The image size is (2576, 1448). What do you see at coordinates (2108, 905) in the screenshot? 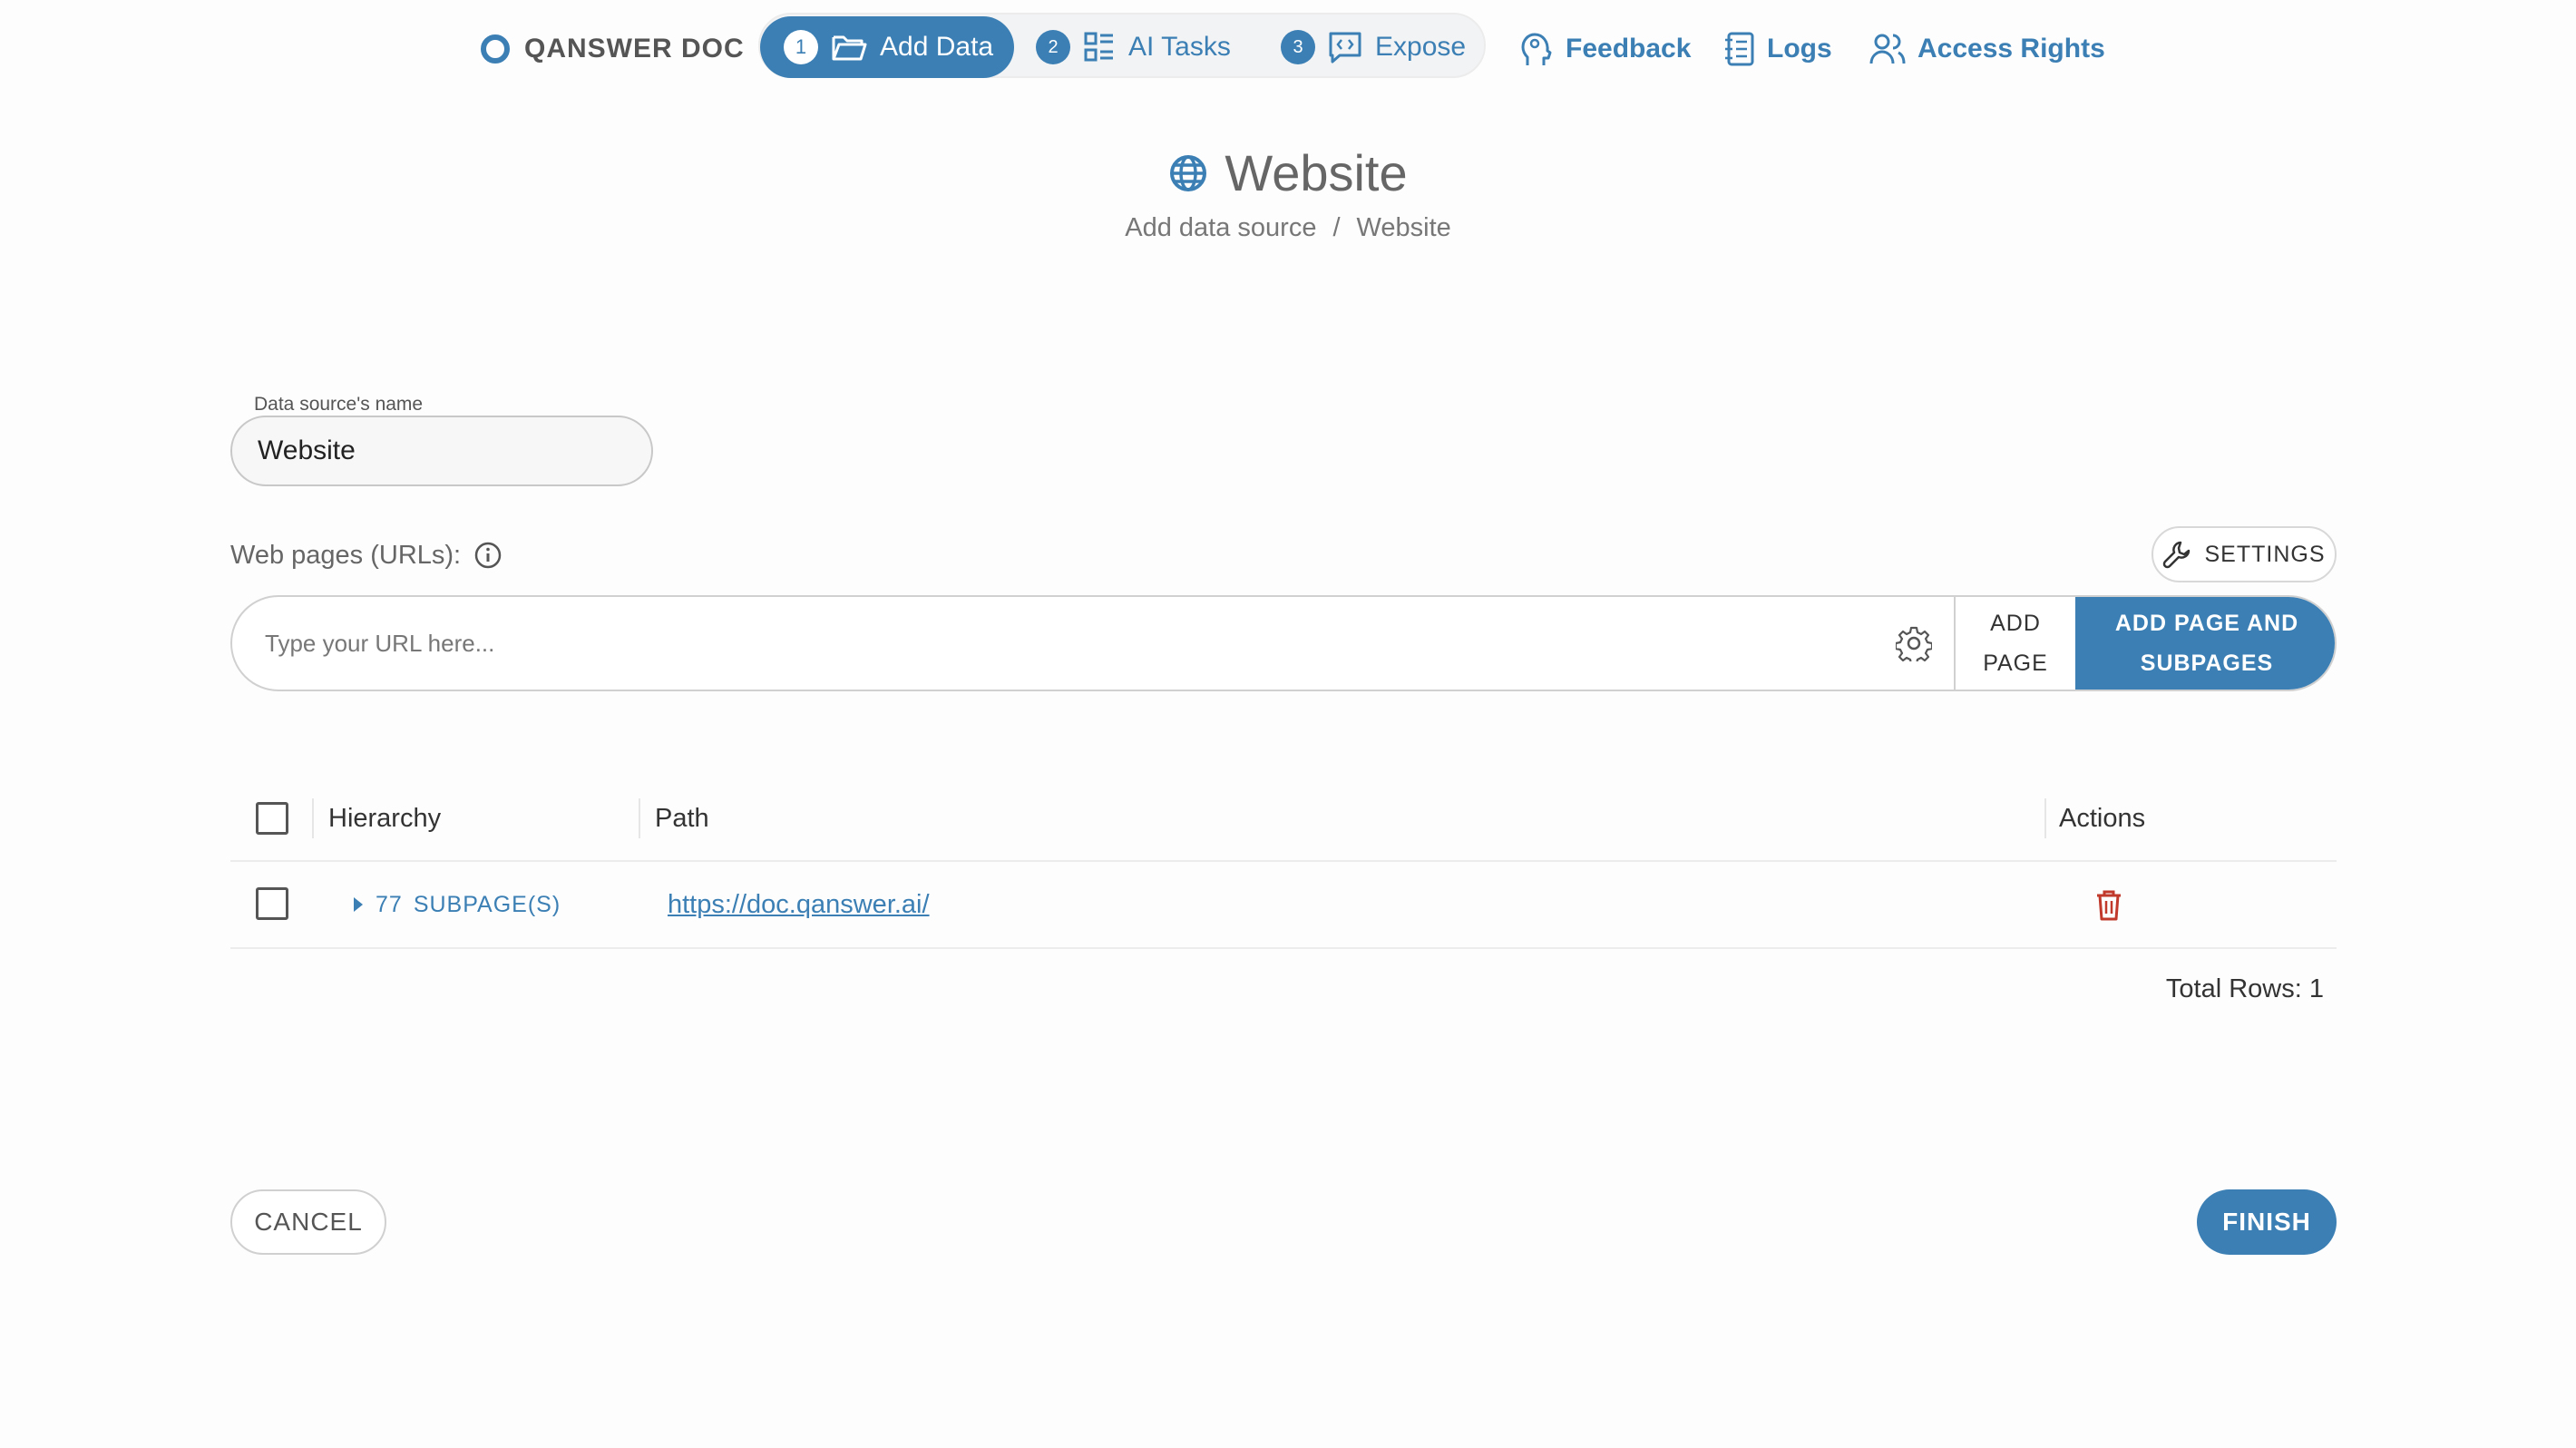
I see `trash-icon` at bounding box center [2108, 905].